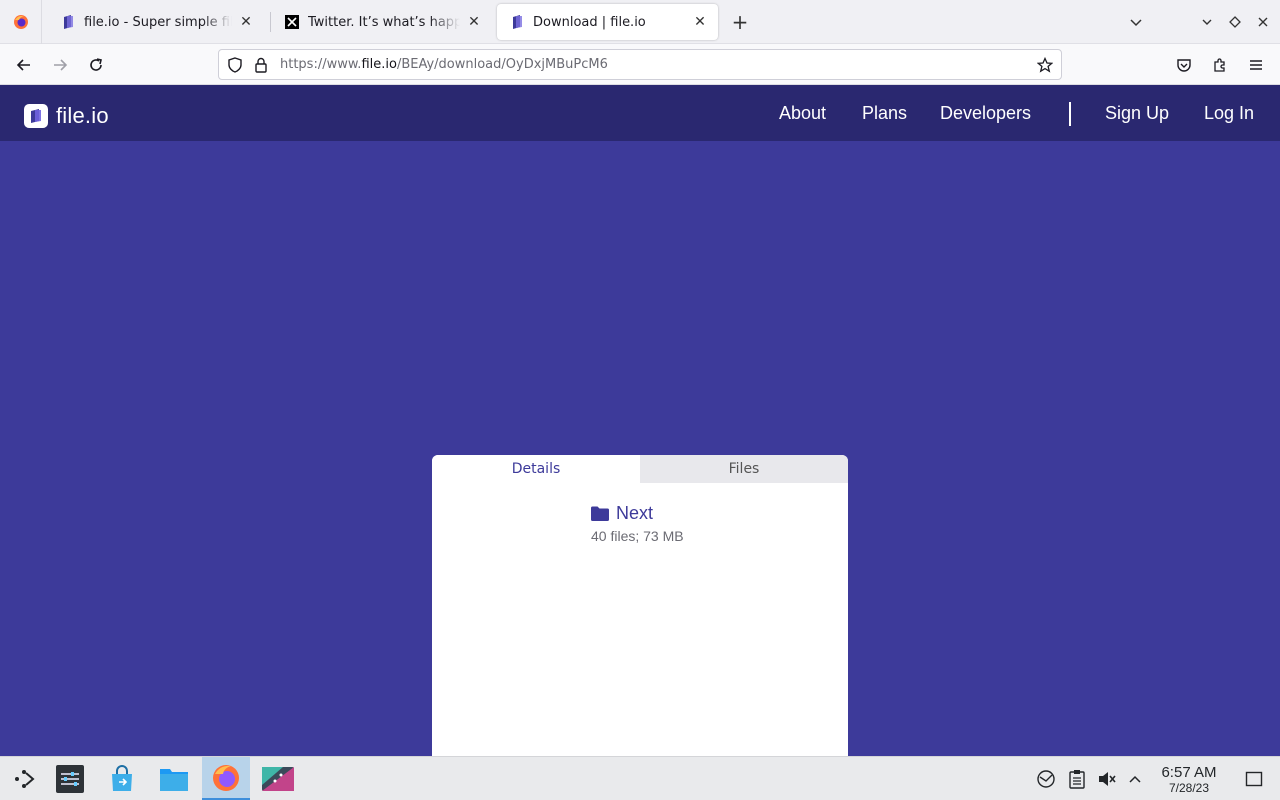 The height and width of the screenshot is (800, 1280). I want to click on system-taskbar: 6:57 AM 7/28/23, so click(640, 778).